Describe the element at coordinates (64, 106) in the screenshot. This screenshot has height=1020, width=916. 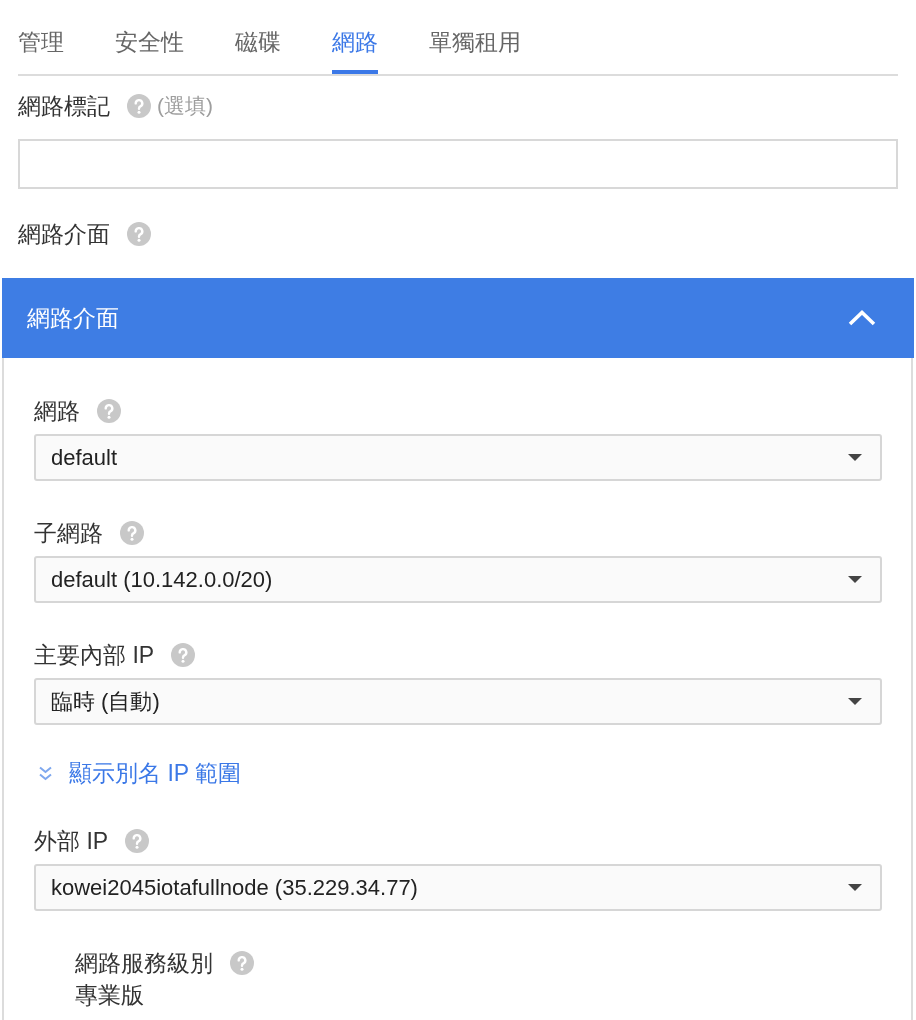
I see `field-label: 網路標記` at that location.